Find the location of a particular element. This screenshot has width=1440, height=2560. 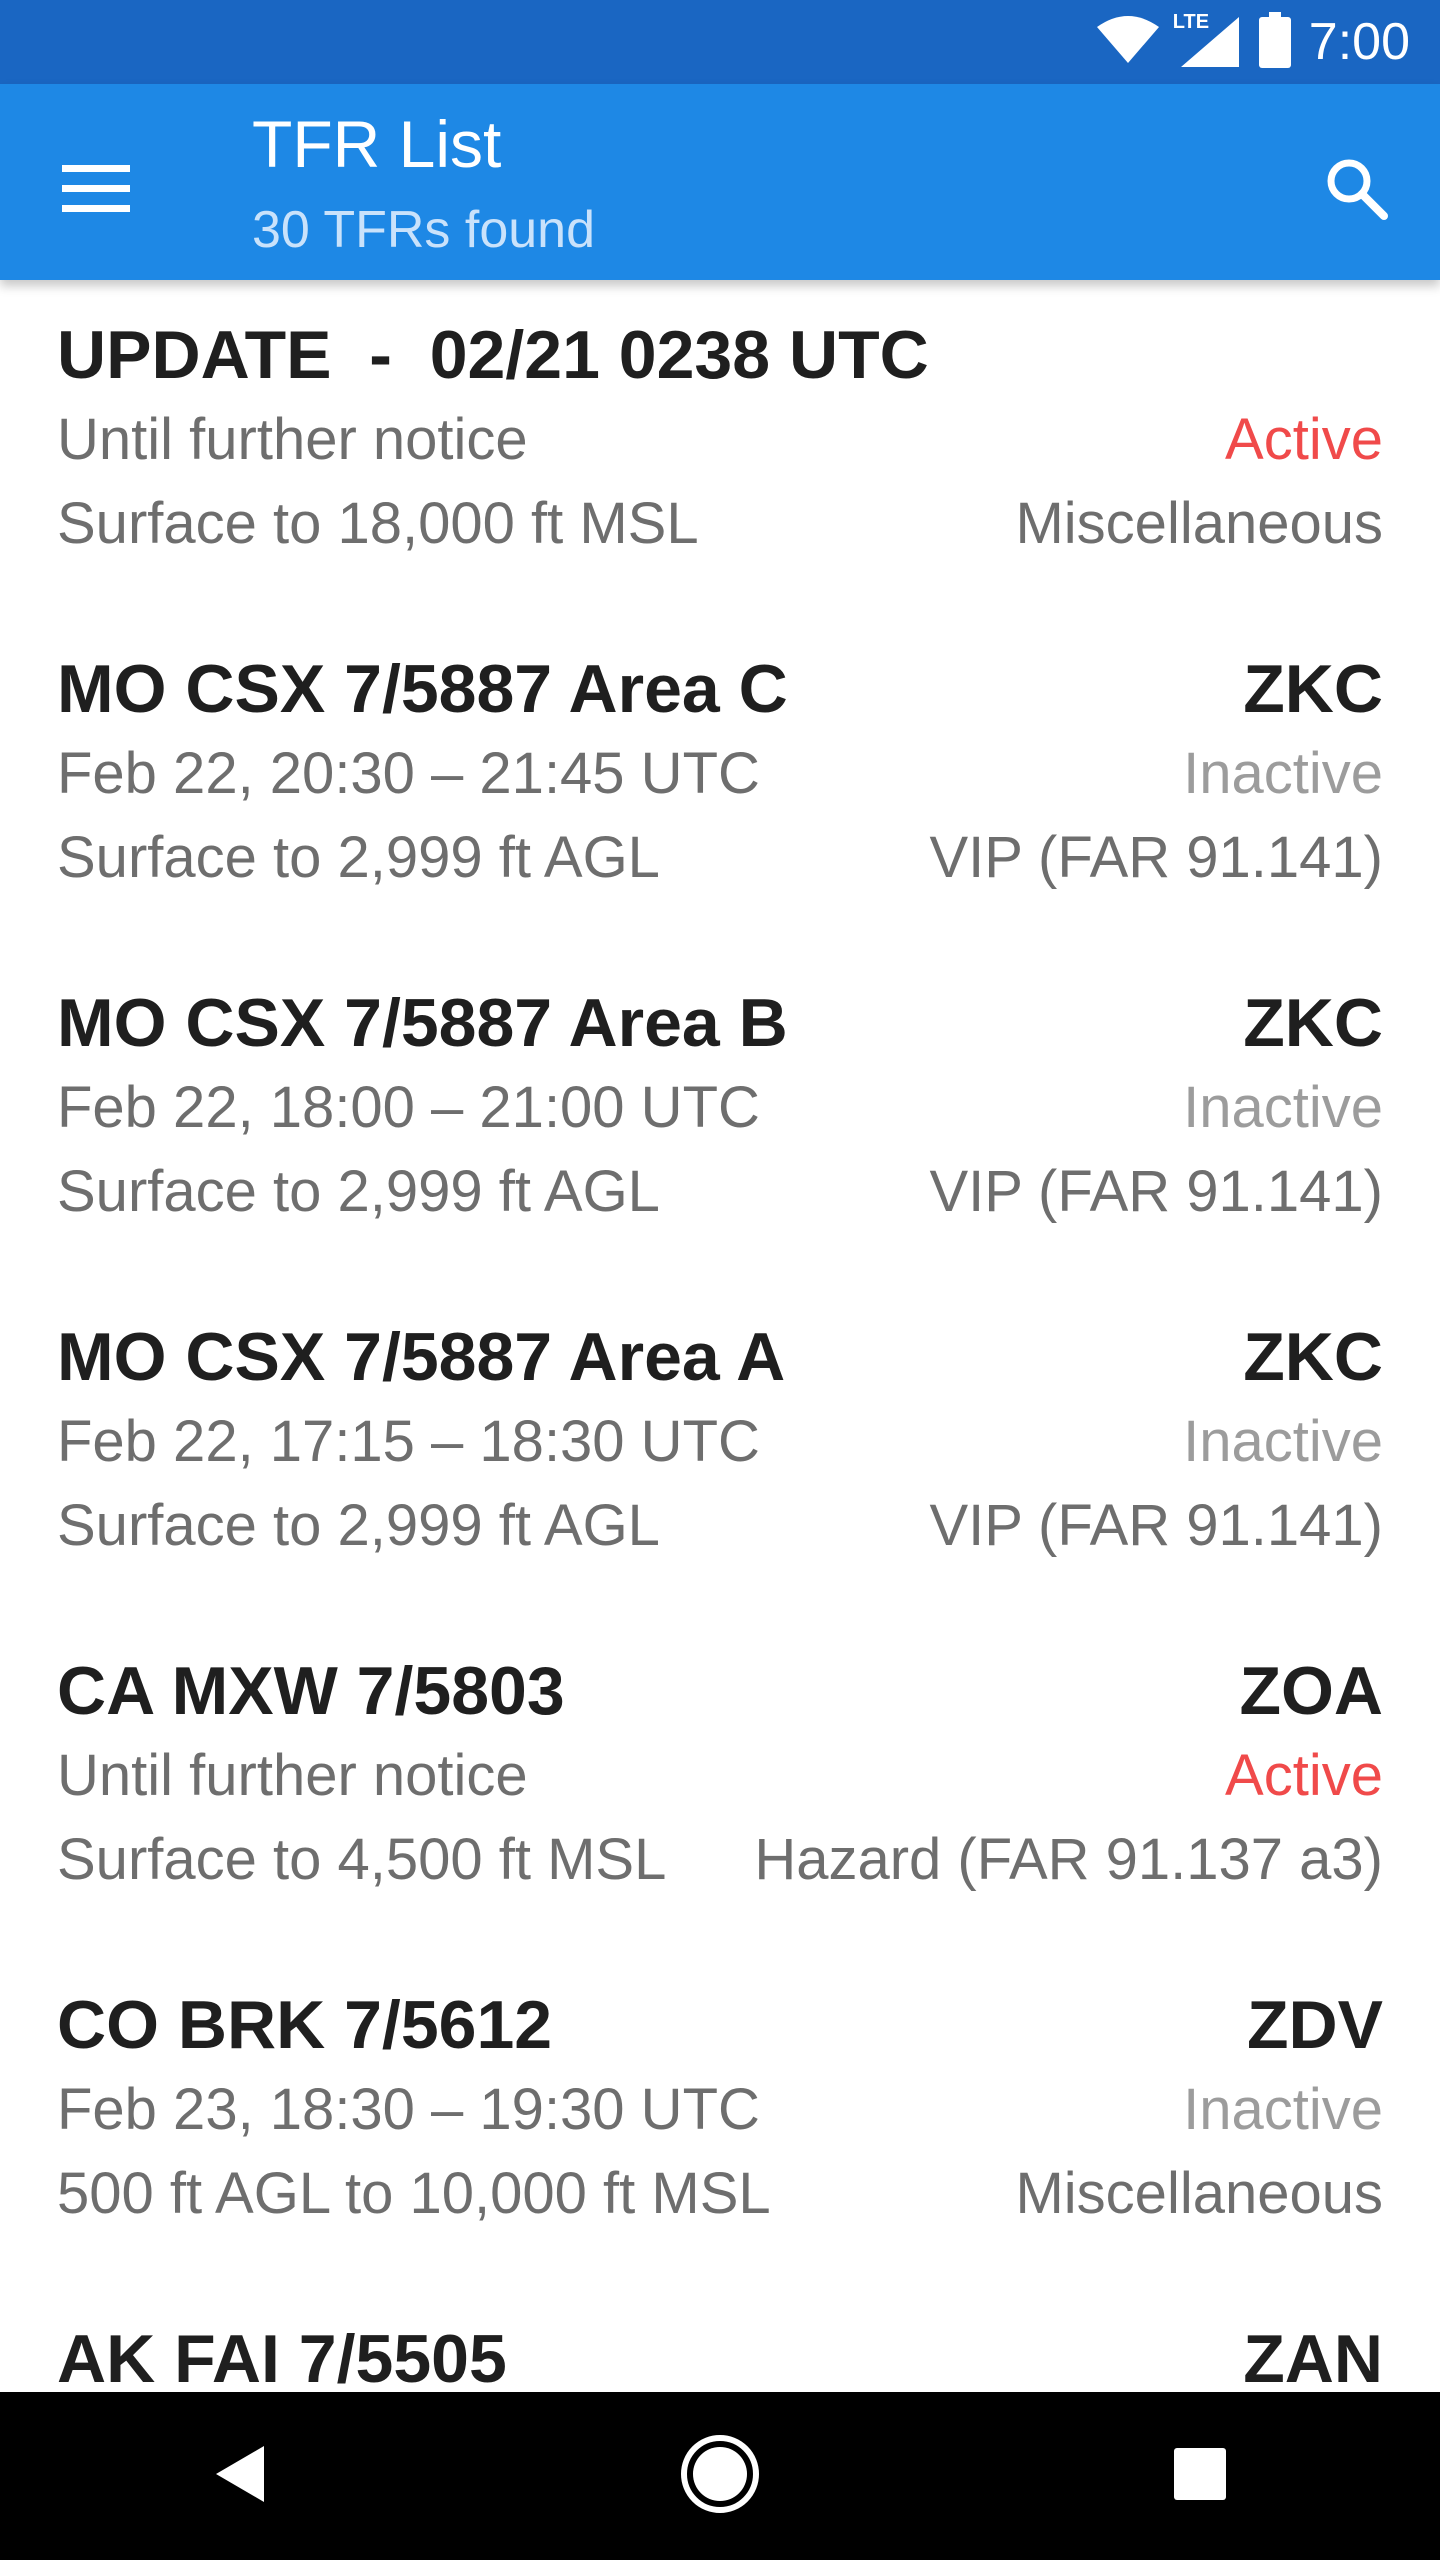

status-bar: LTE 7:00 is located at coordinates (720, 42).